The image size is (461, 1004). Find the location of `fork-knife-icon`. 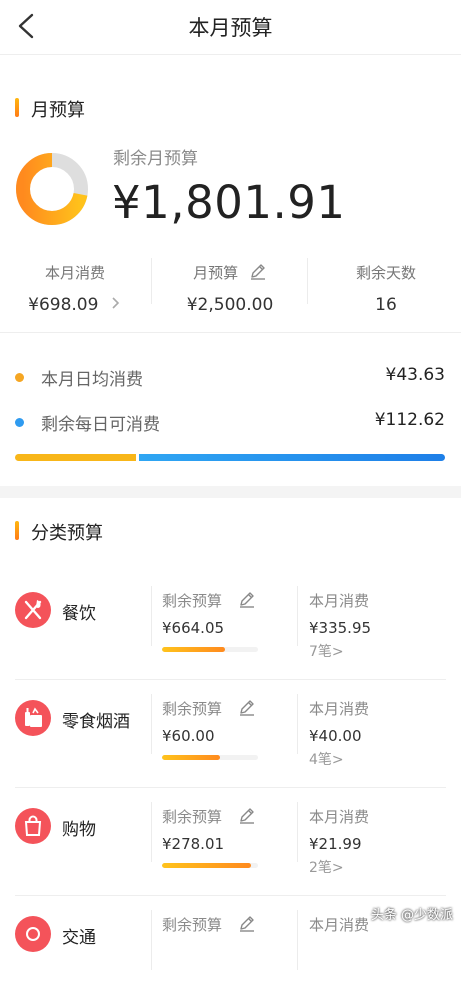

fork-knife-icon is located at coordinates (33, 610).